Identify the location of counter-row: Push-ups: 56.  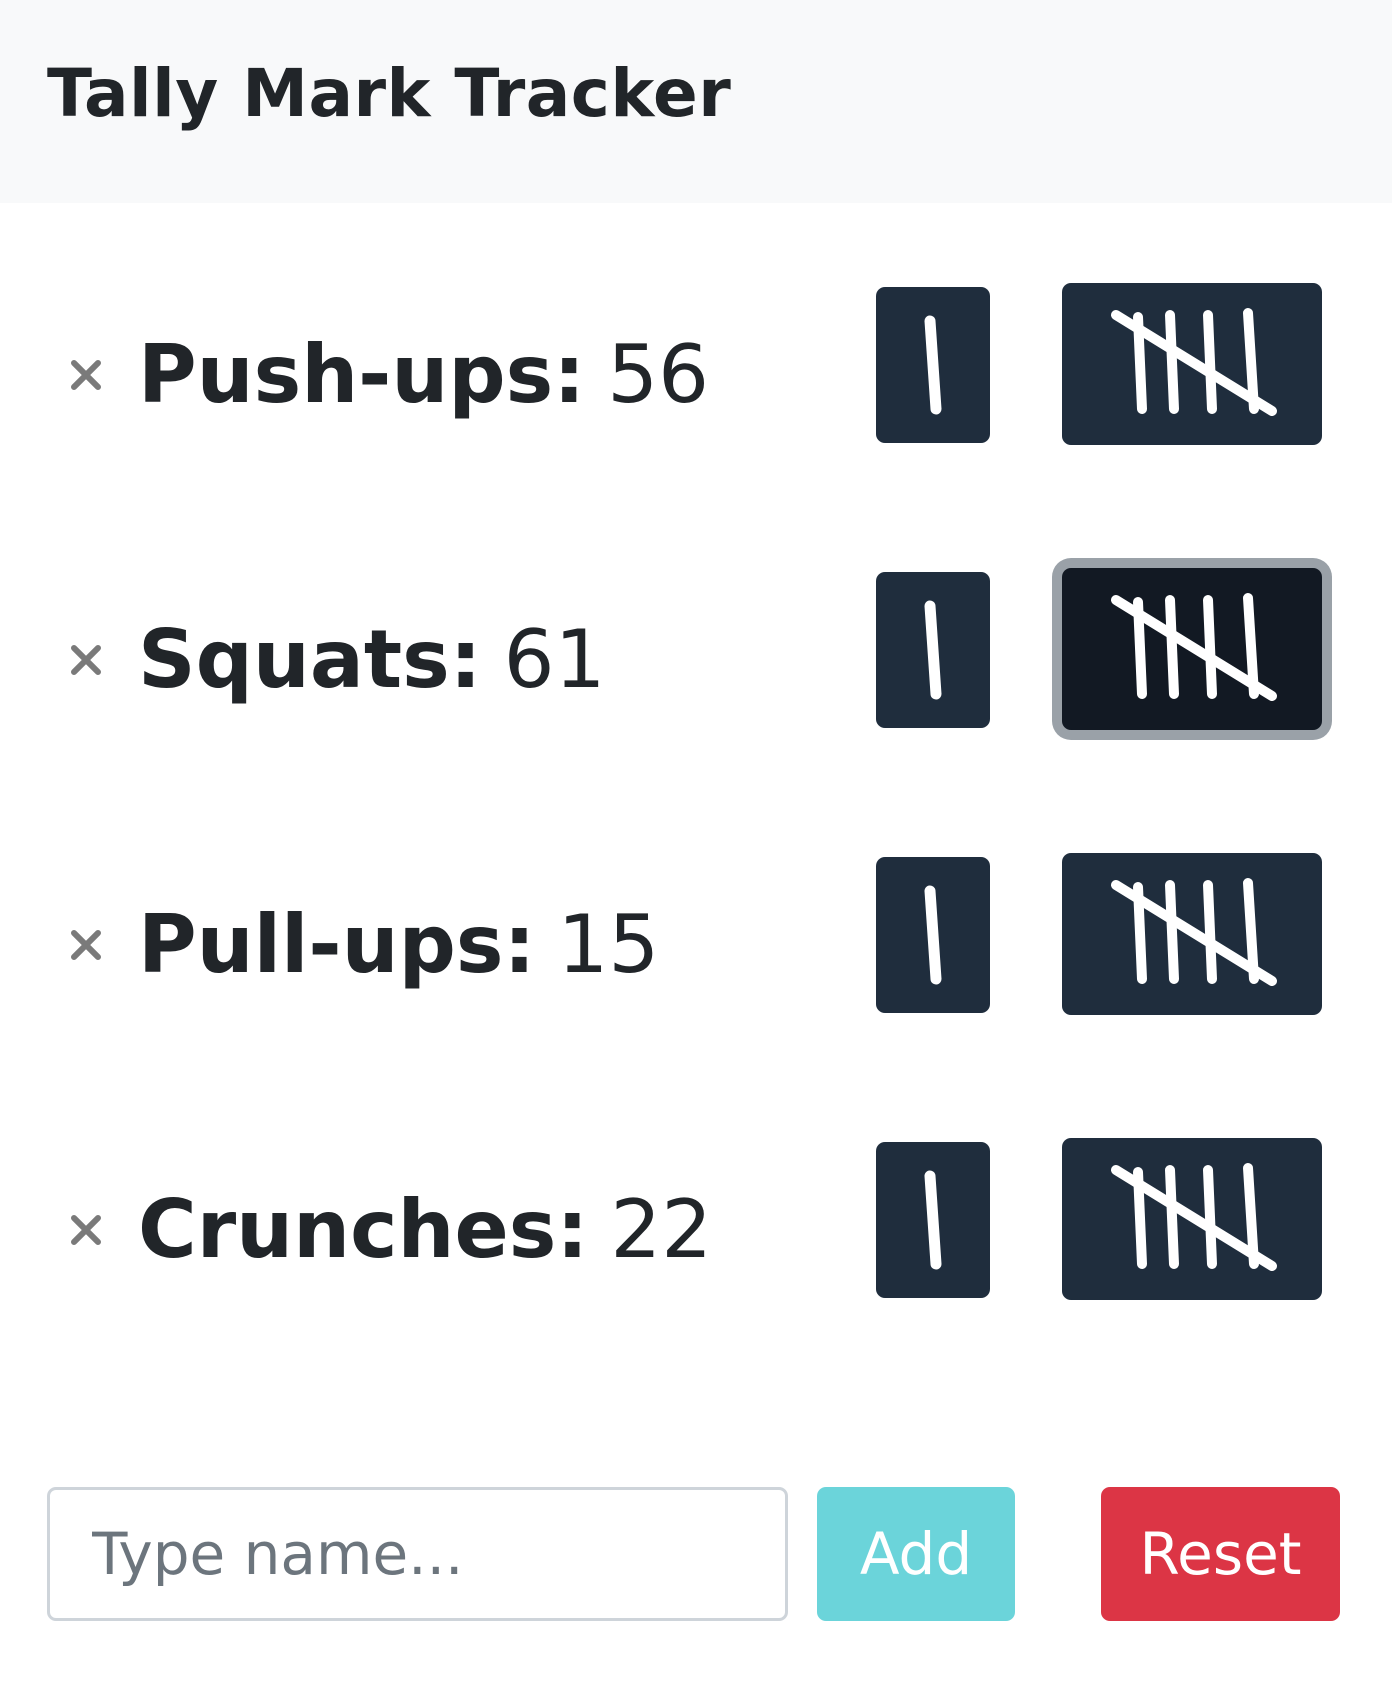
(696, 374).